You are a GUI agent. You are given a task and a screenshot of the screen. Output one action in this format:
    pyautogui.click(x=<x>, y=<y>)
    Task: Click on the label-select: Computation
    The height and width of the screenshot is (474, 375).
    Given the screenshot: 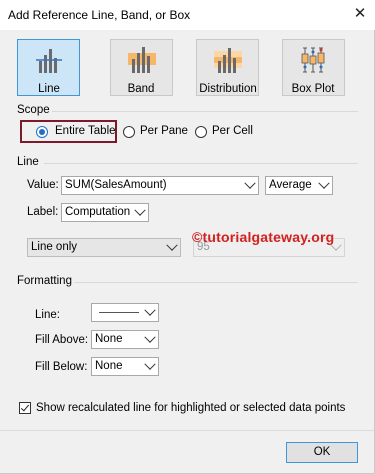 What is the action you would take?
    pyautogui.click(x=105, y=212)
    